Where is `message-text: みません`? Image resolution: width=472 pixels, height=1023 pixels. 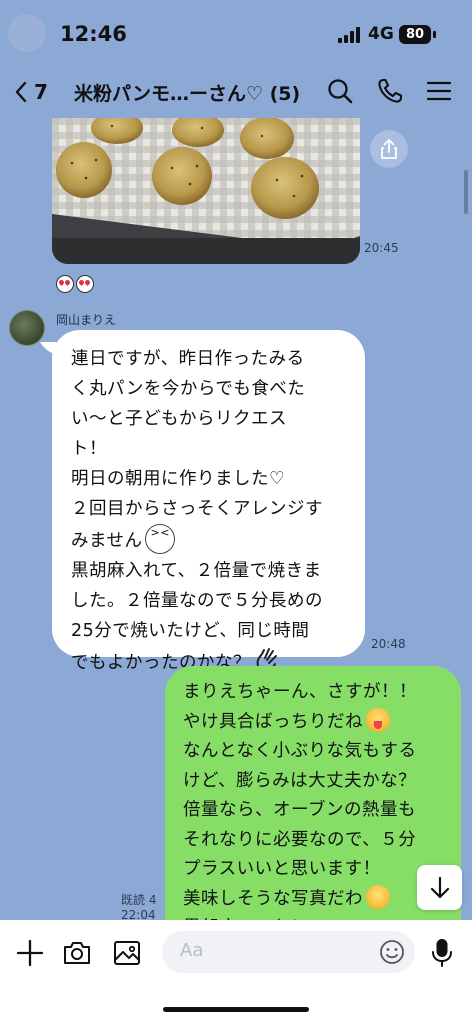
message-text: みません is located at coordinates (107, 541).